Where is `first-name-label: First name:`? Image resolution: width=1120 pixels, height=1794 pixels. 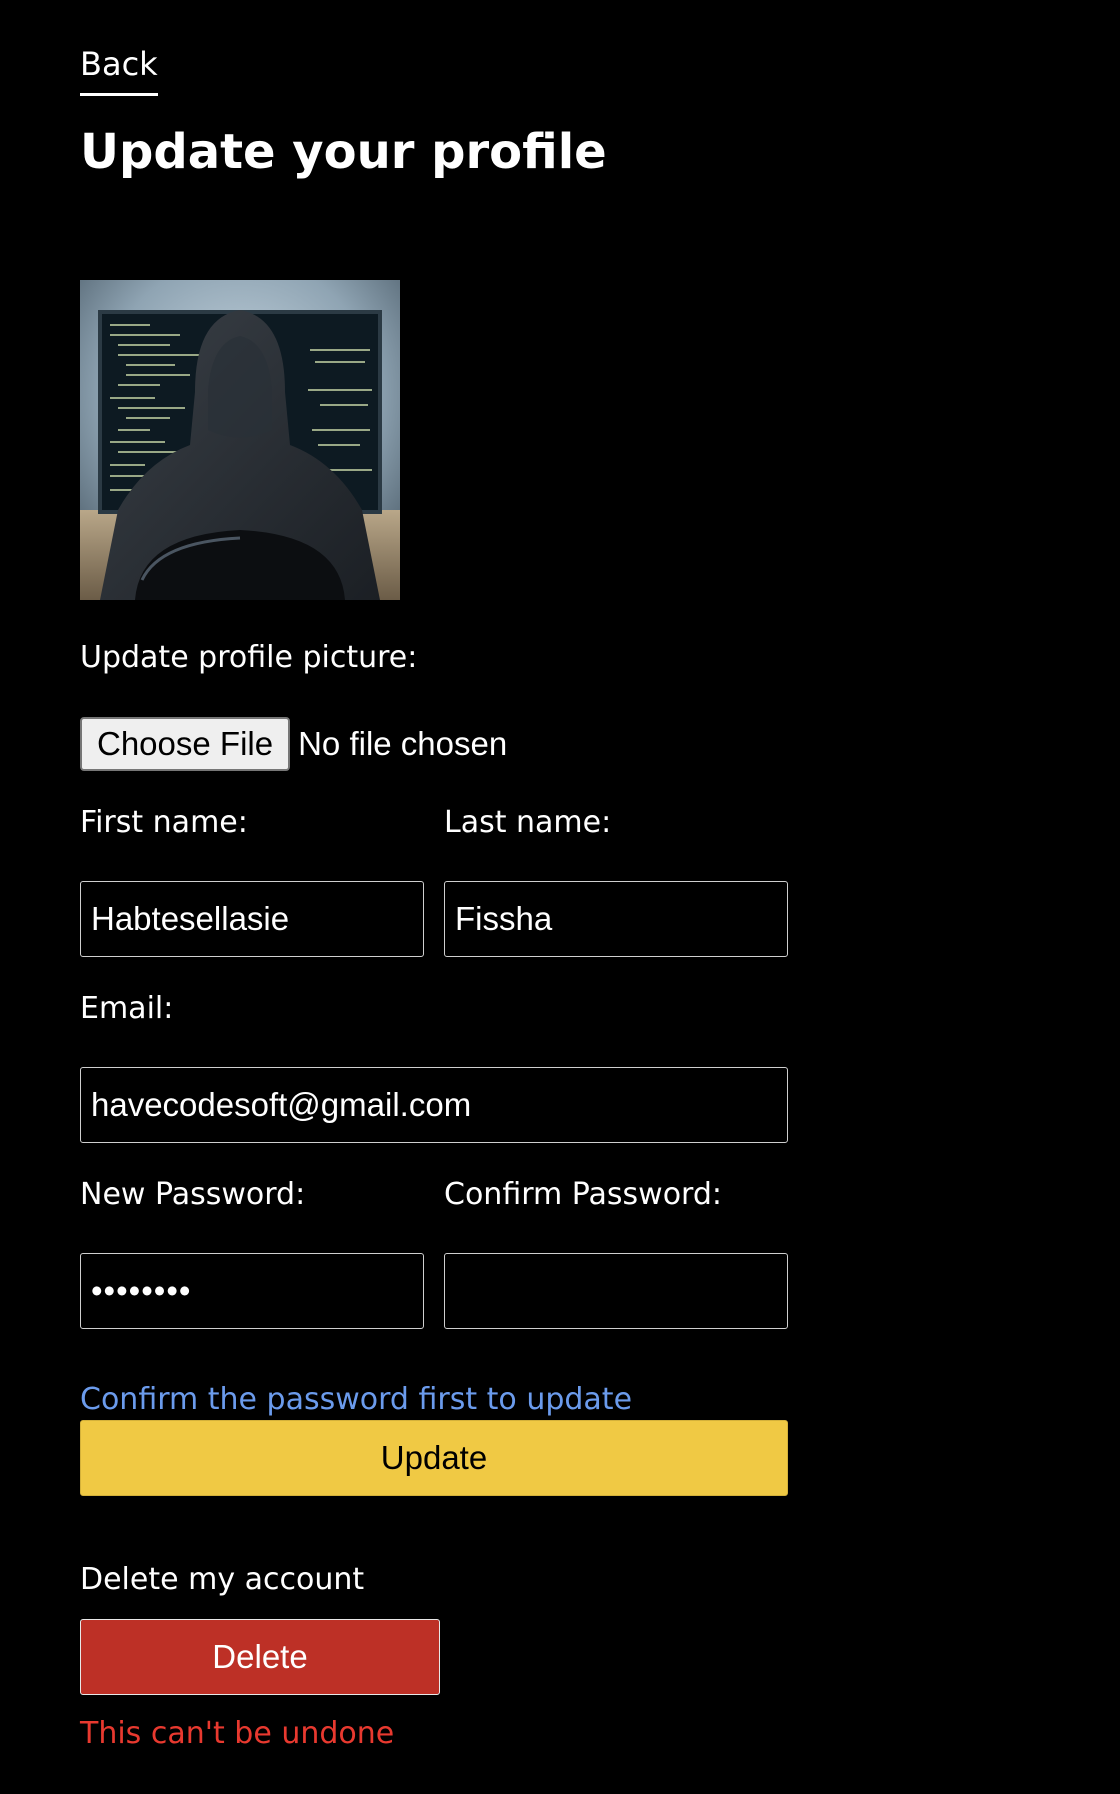
first-name-label: First name: is located at coordinates (164, 822).